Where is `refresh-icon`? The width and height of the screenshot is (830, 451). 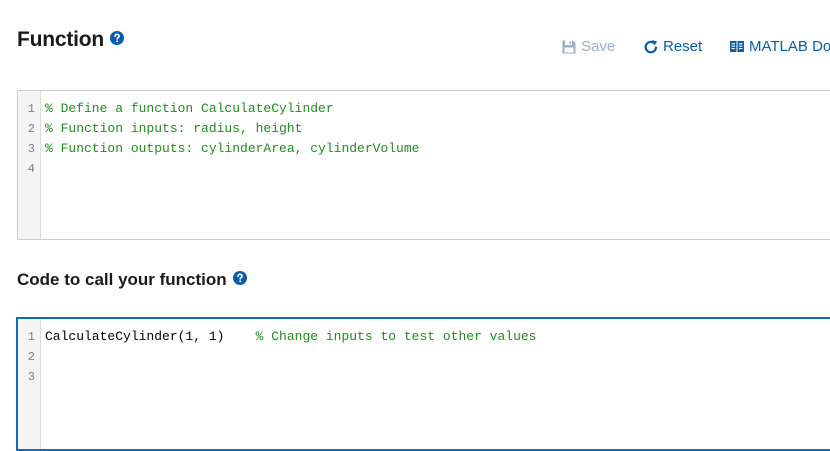
refresh-icon is located at coordinates (651, 47).